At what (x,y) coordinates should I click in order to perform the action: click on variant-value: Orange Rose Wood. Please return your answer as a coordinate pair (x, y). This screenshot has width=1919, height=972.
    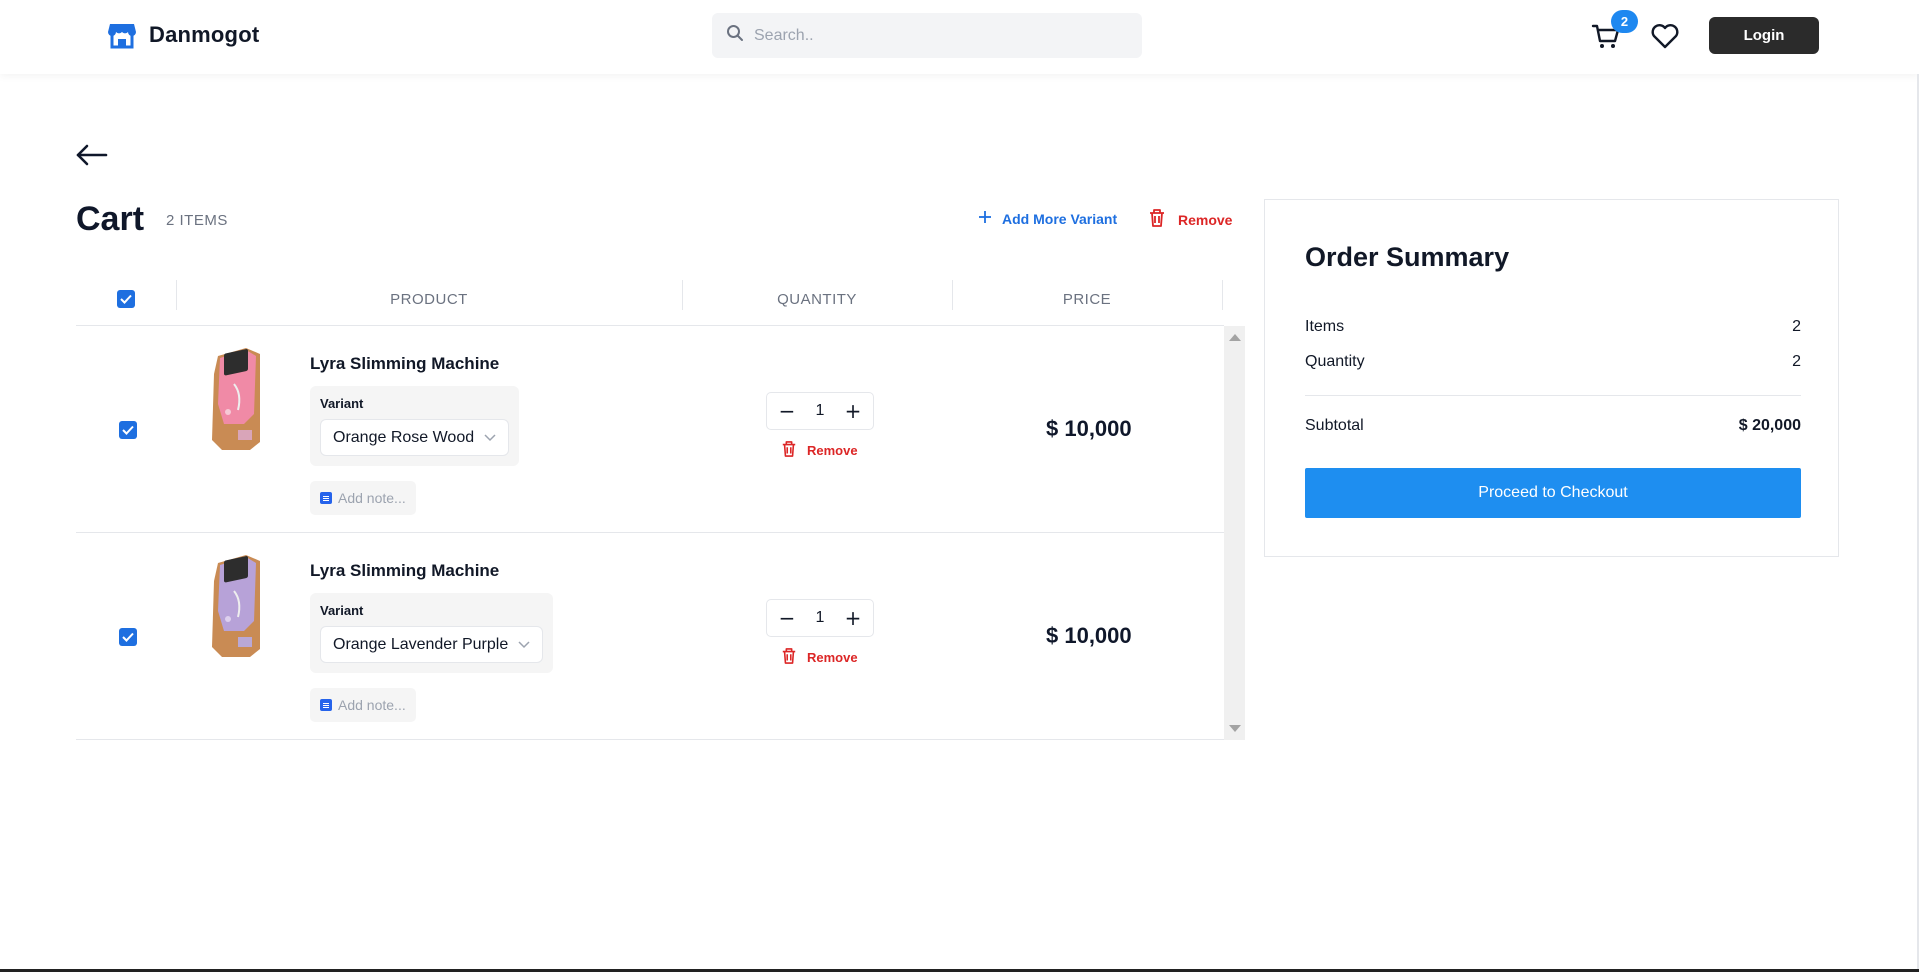
    Looking at the image, I should click on (404, 437).